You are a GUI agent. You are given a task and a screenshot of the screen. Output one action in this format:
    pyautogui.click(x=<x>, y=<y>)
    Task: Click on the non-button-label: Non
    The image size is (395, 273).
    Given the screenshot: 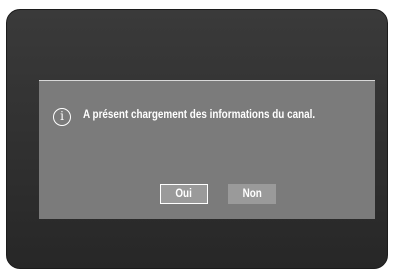 What is the action you would take?
    pyautogui.click(x=252, y=194)
    